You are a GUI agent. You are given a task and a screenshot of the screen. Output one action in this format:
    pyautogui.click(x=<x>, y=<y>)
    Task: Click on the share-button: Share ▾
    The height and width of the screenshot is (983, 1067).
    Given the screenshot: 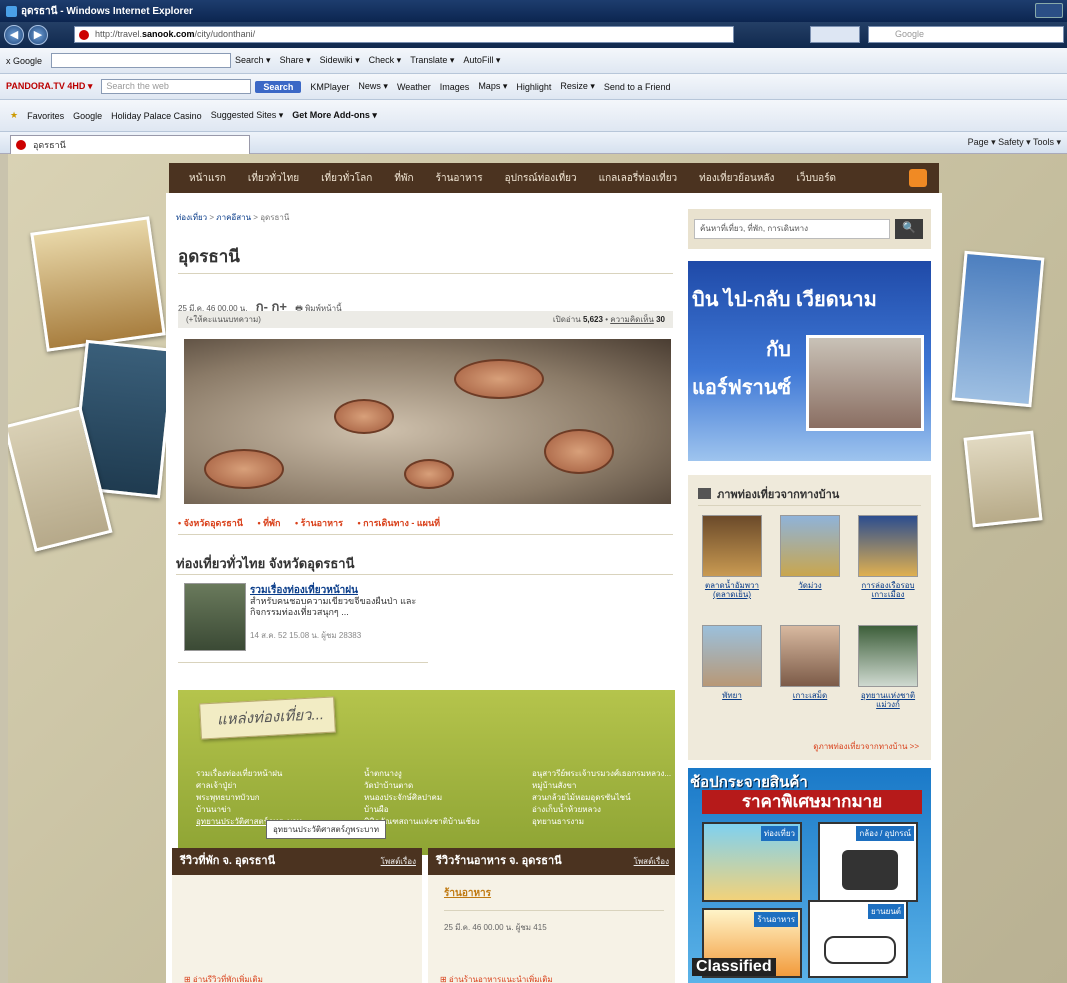 What is the action you would take?
    pyautogui.click(x=295, y=60)
    